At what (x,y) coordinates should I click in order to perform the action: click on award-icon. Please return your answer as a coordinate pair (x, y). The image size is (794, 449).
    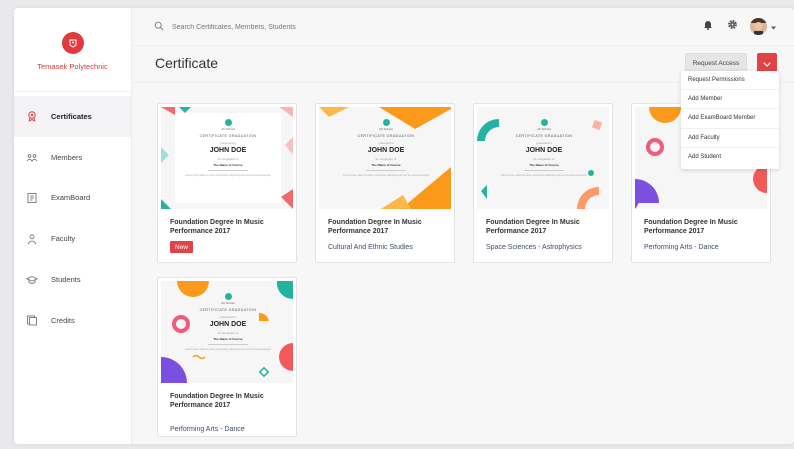
    Looking at the image, I should click on (32, 116).